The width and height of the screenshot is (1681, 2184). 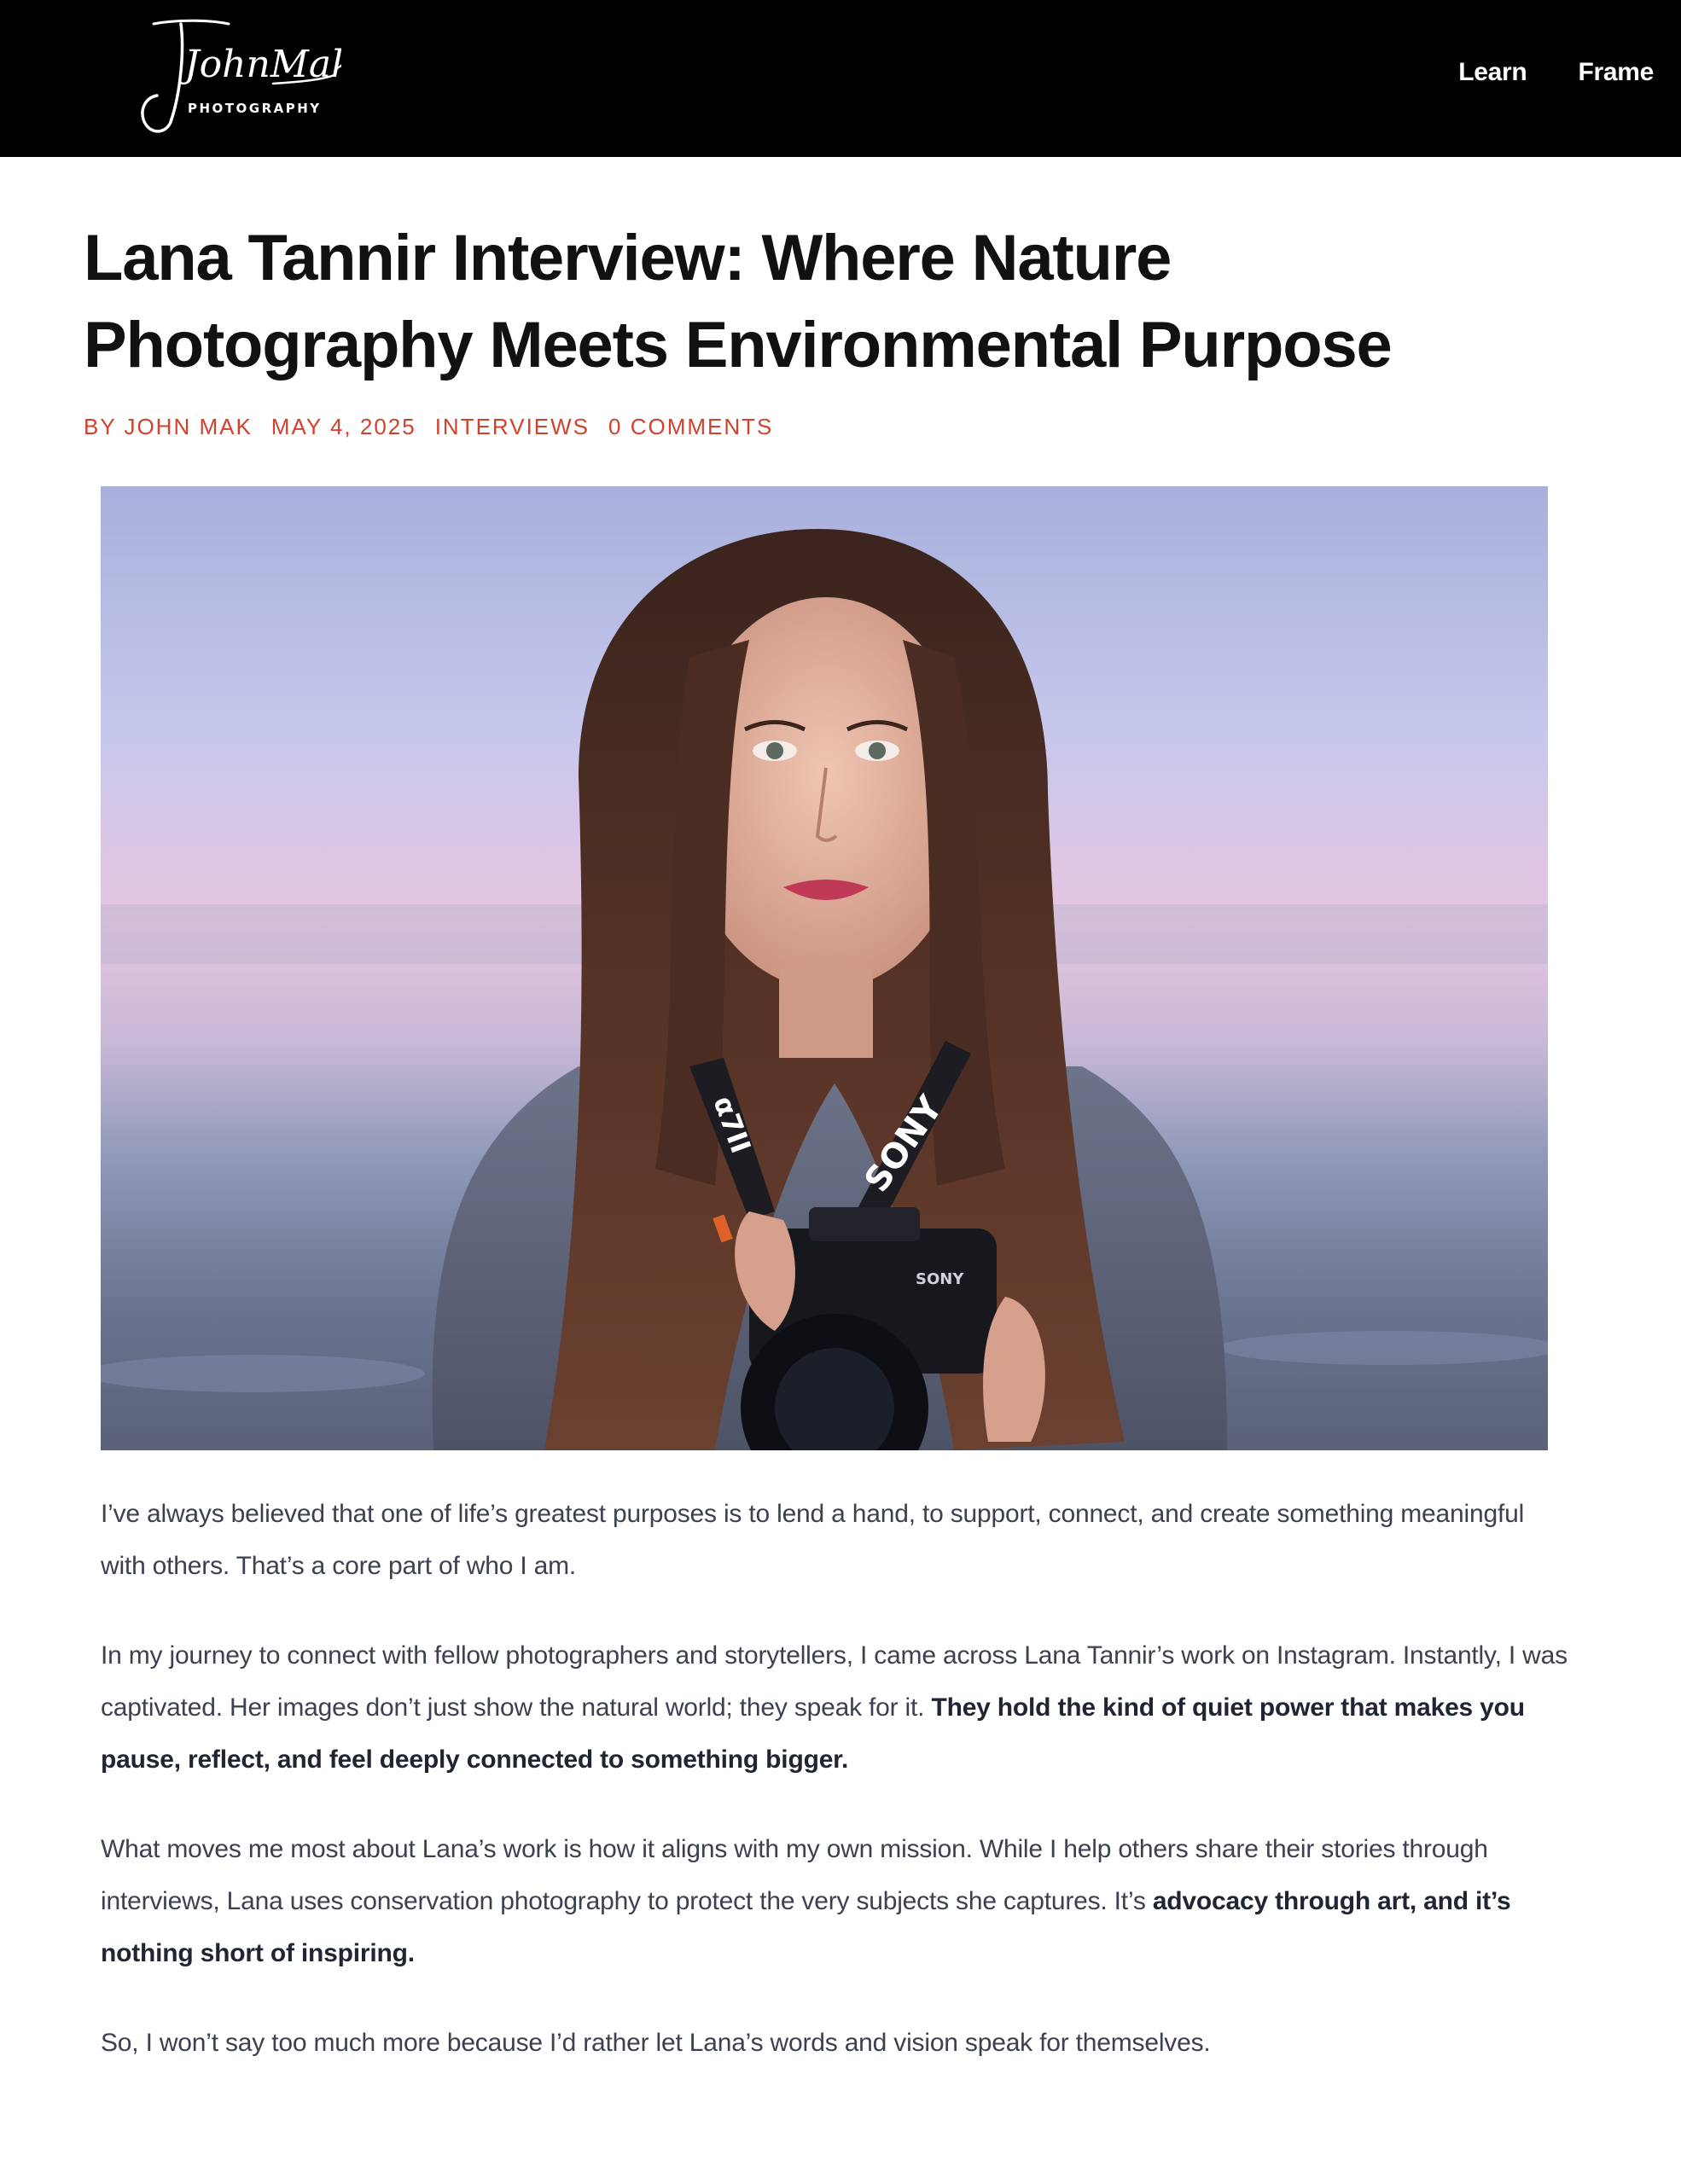 I want to click on post-comments-link: 0 COMMENTS, so click(x=691, y=427).